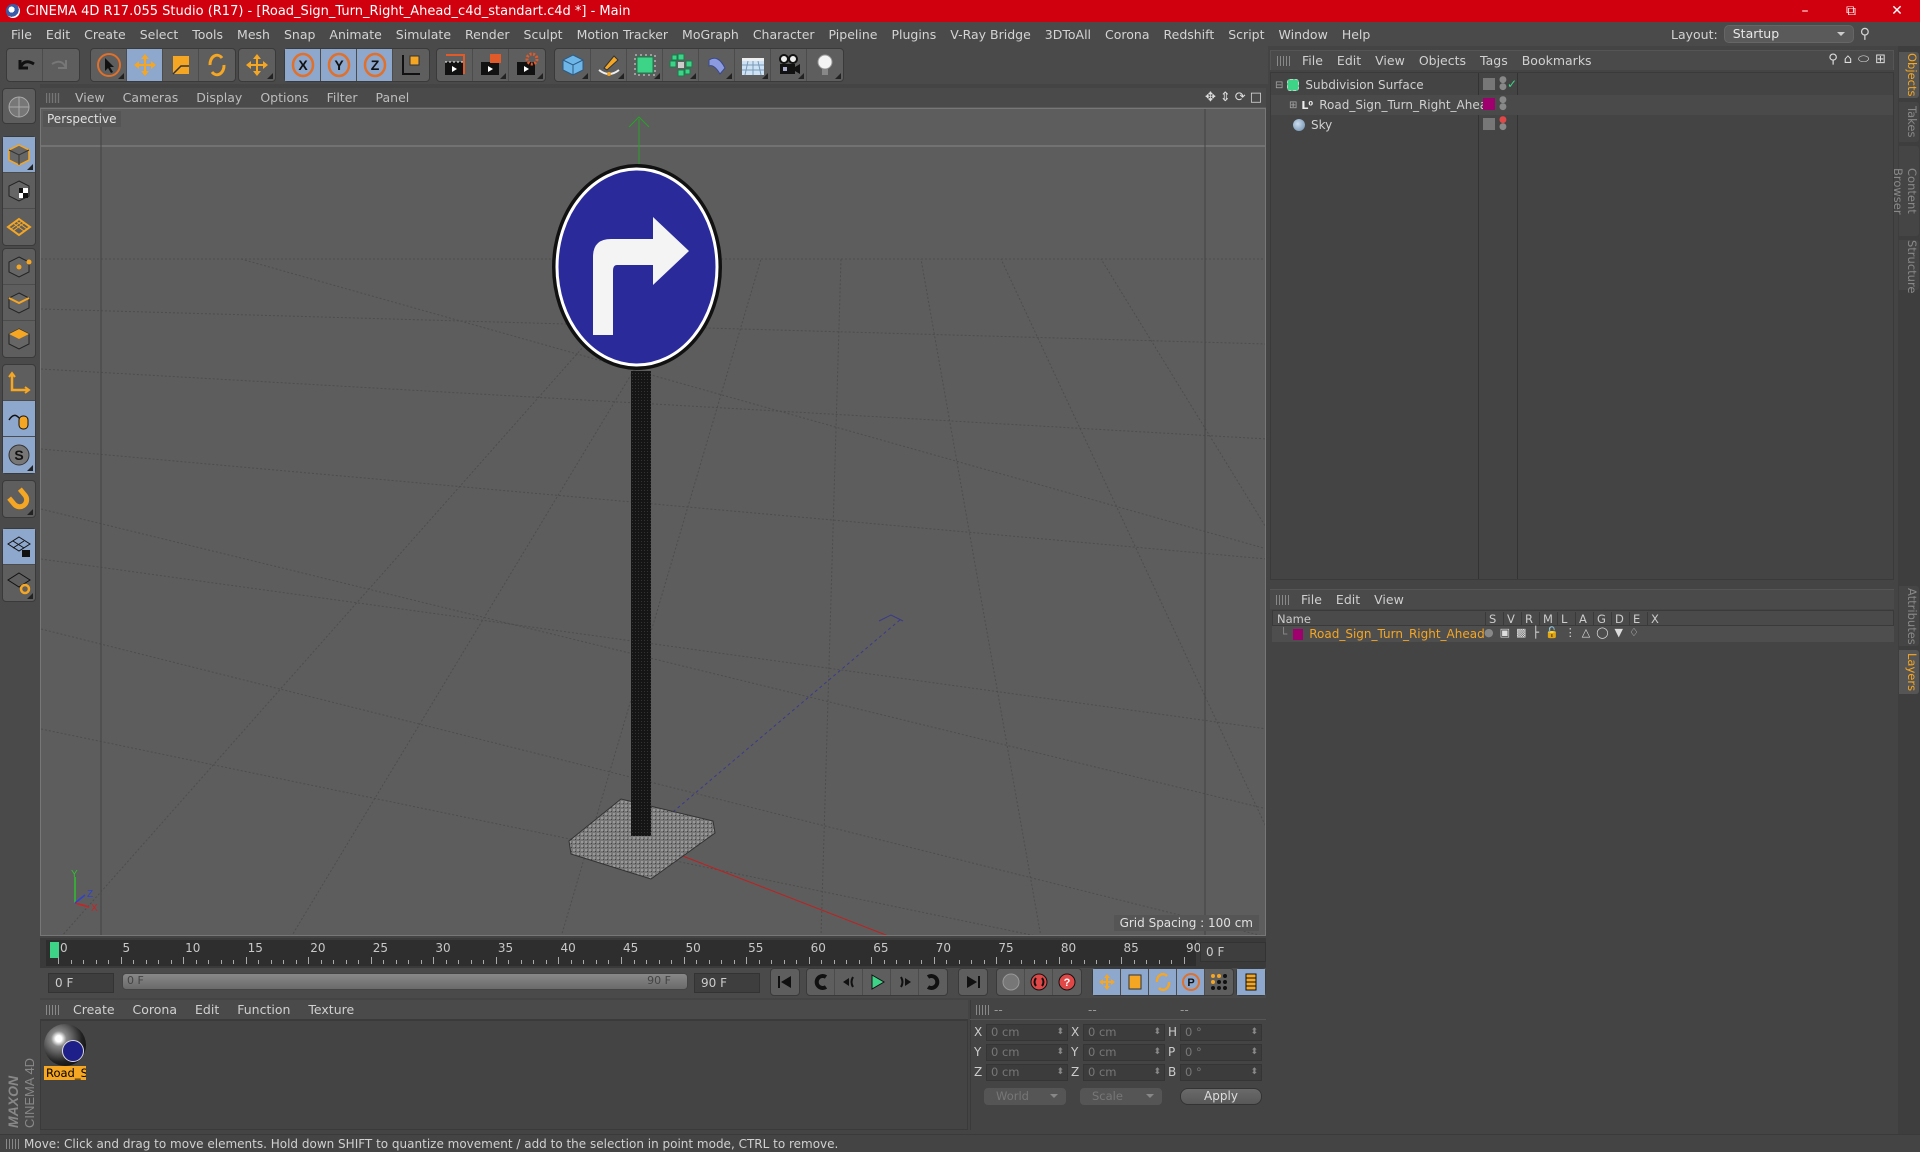  I want to click on dolly-icon: ⇕, so click(1225, 97).